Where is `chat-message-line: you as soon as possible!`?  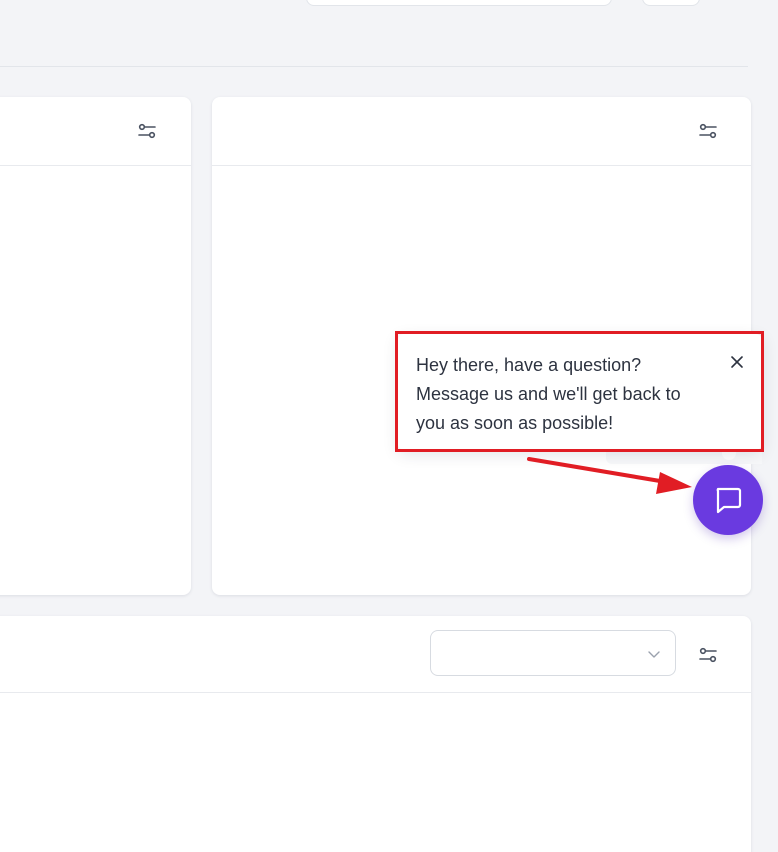 chat-message-line: you as soon as possible! is located at coordinates (515, 423).